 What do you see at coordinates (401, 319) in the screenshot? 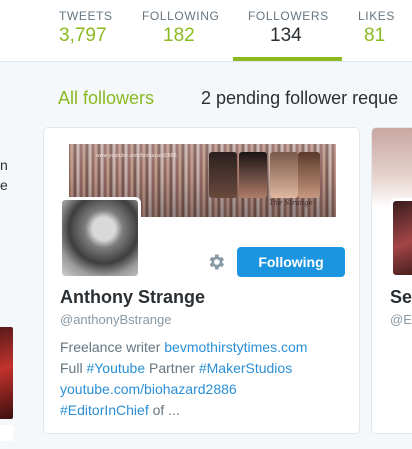
I see `profile-handle: @E` at bounding box center [401, 319].